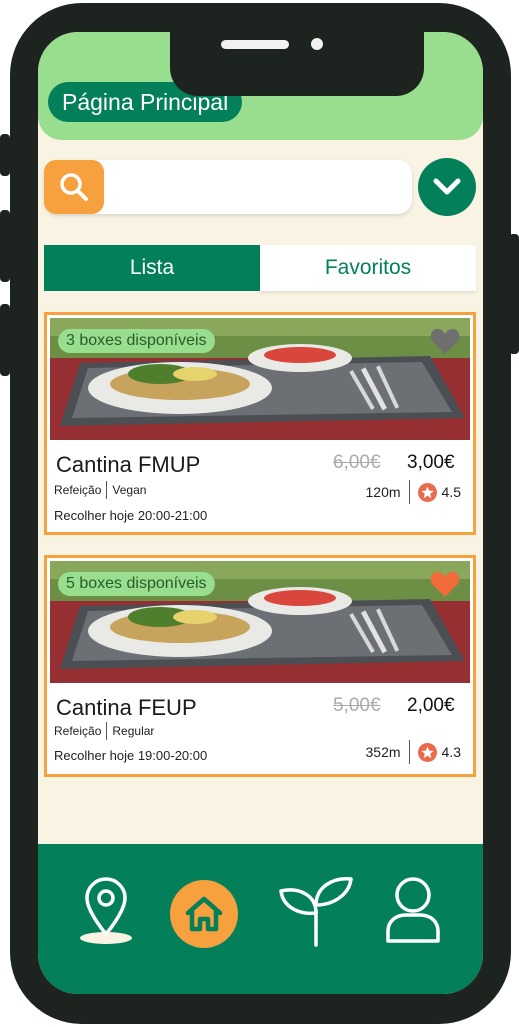  Describe the element at coordinates (260, 622) in the screenshot. I see `food-photo: 5 boxes disponíveis` at that location.